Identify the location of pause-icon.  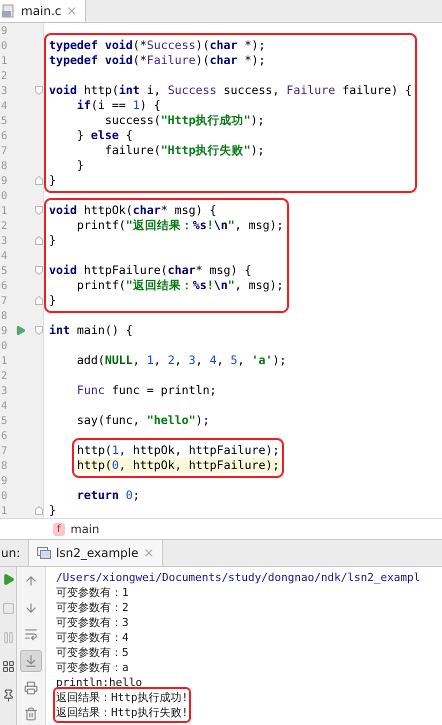
(8, 637).